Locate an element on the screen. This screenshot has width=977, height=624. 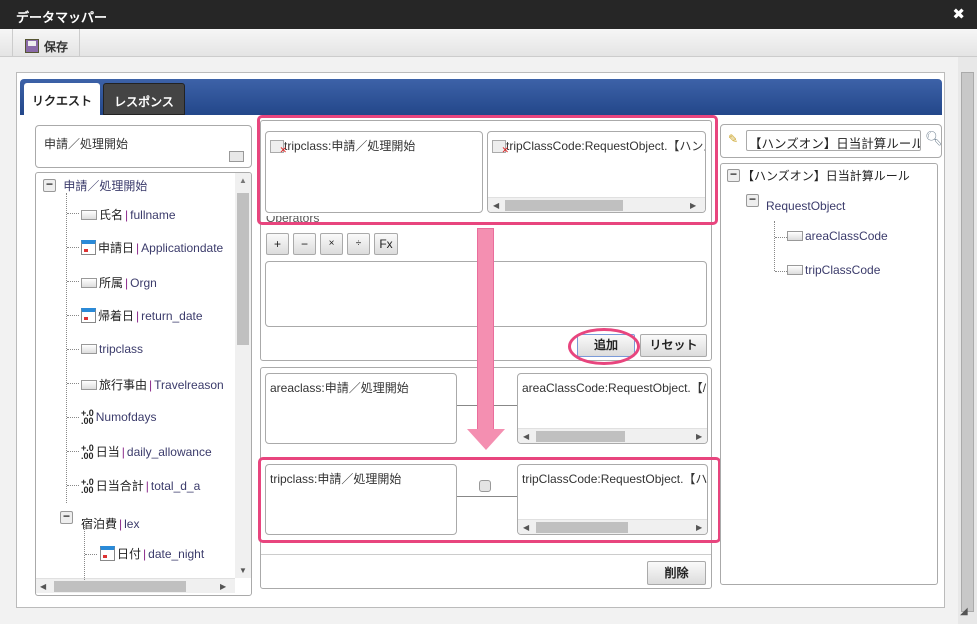
rule-tree-areaclasscode: areaClassCode is located at coordinates (837, 236).